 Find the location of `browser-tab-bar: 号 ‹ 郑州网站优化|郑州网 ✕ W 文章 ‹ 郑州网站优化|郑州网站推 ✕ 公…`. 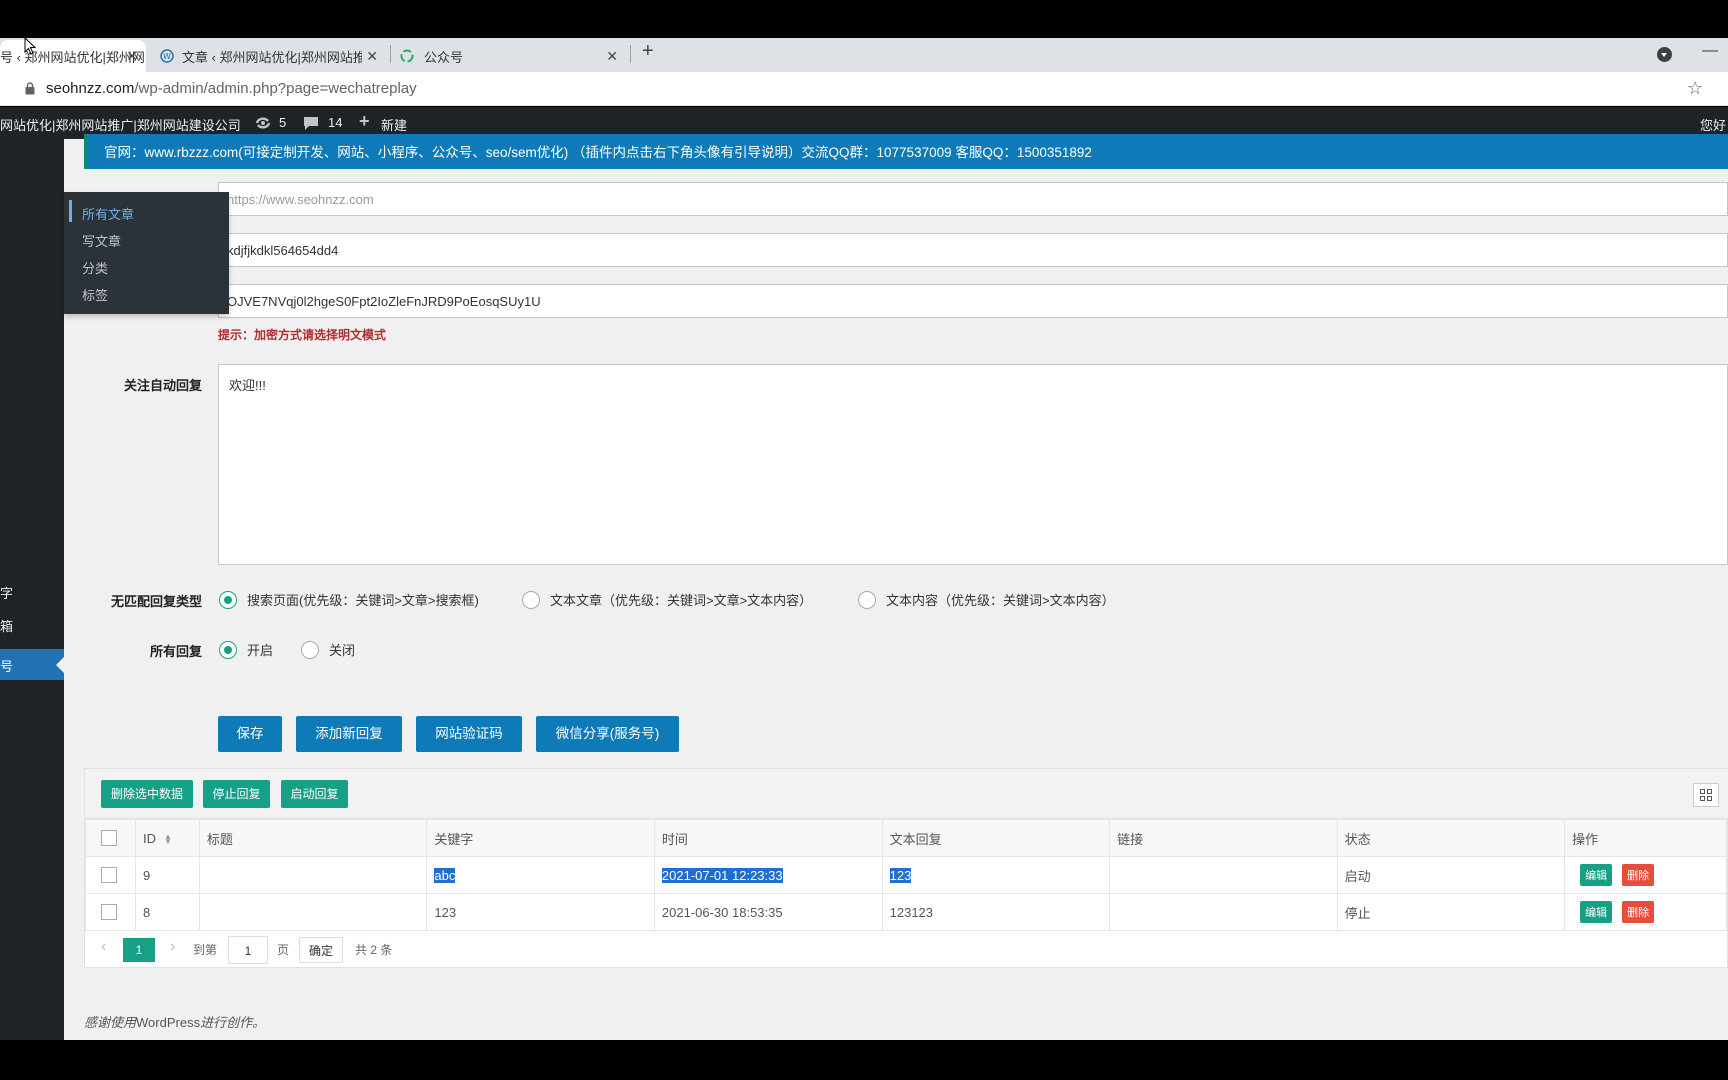

browser-tab-bar: 号 ‹ 郑州网站优化|郑州网 ✕ W 文章 ‹ 郑州网站优化|郑州网站推 ✕ 公… is located at coordinates (864, 55).